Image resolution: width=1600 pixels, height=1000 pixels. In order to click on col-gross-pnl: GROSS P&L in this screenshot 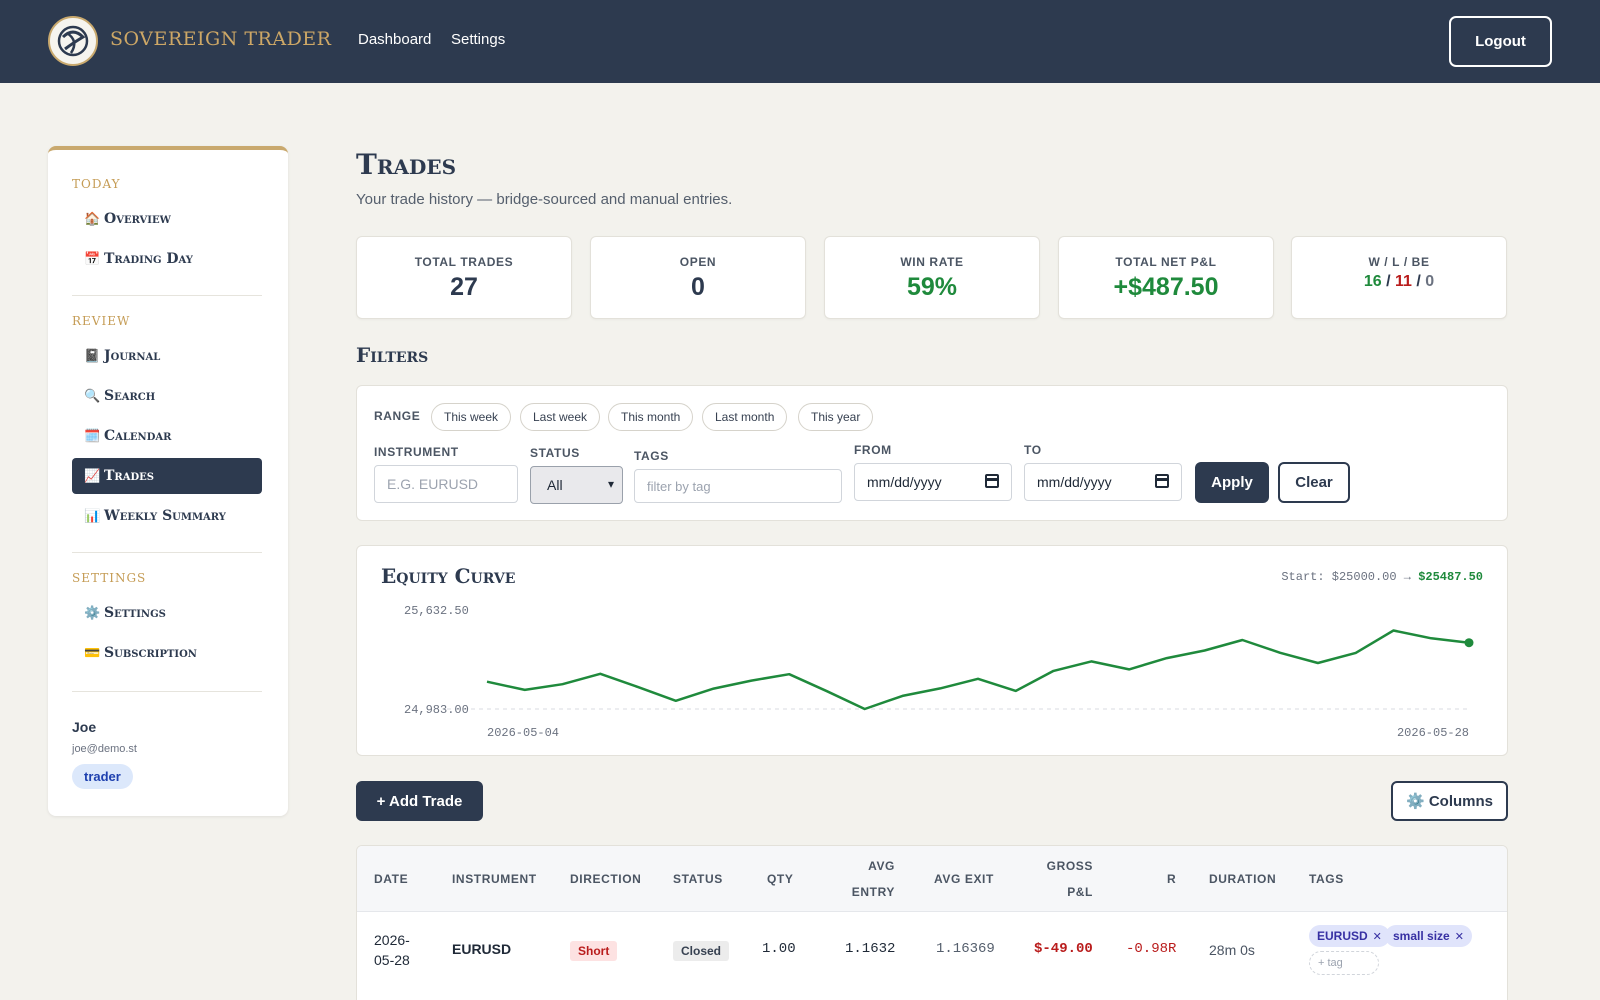, I will do `click(1061, 879)`.